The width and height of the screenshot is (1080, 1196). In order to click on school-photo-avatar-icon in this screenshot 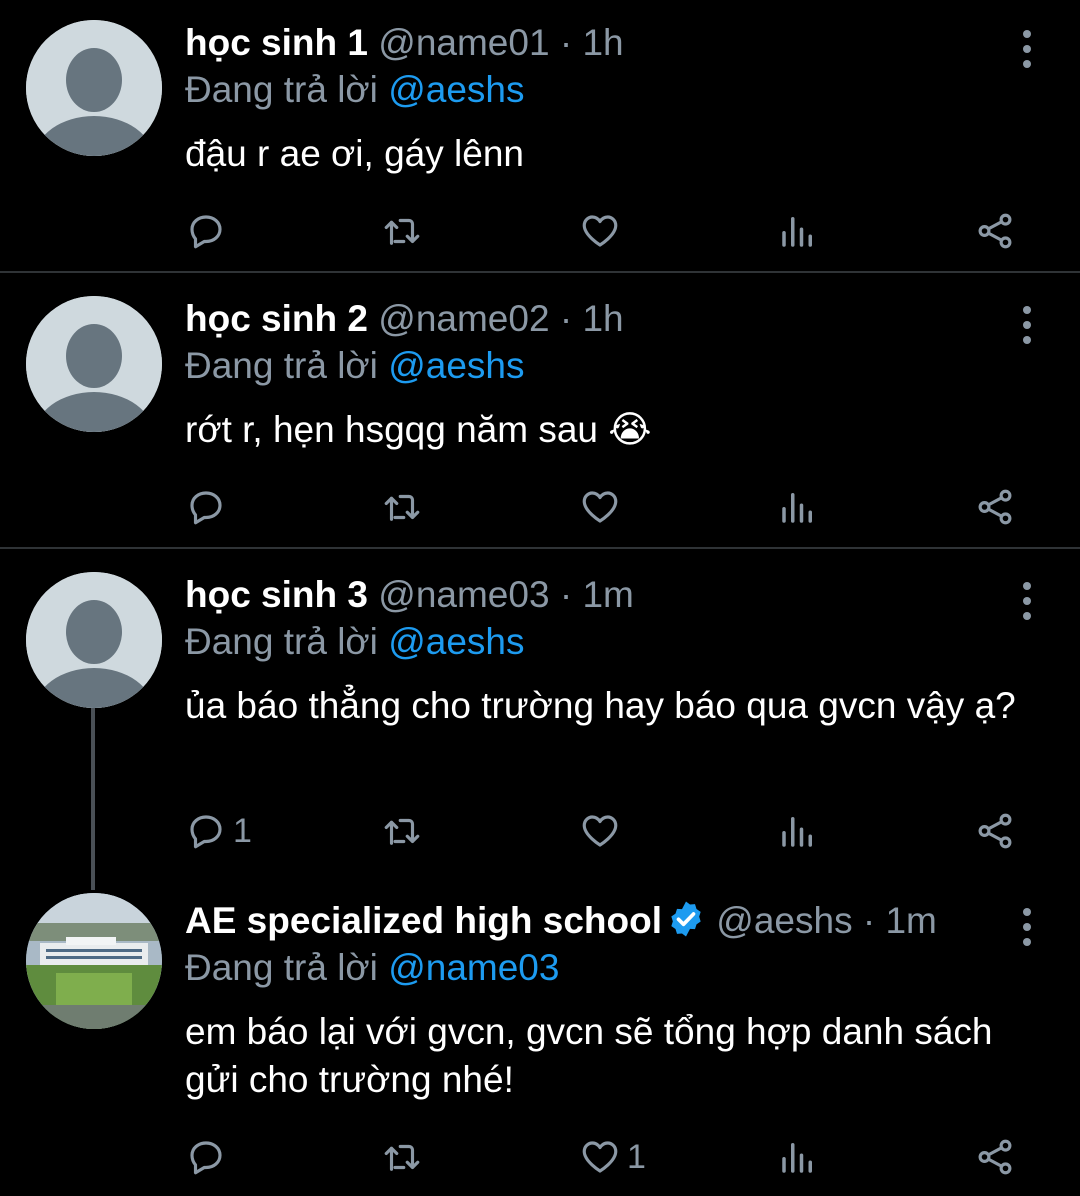, I will do `click(94, 961)`.